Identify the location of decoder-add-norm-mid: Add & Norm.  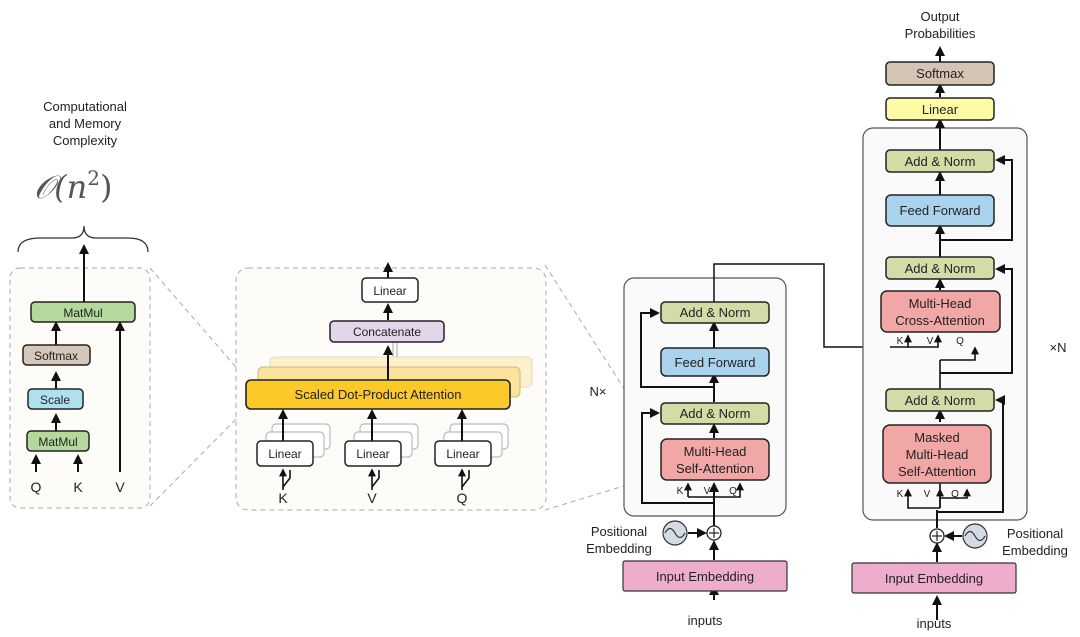
(940, 268).